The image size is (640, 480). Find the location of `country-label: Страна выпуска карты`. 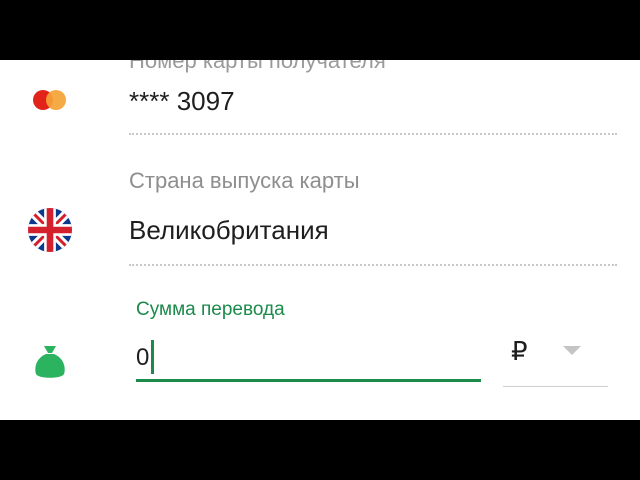

country-label: Страна выпуска карты is located at coordinates (244, 180).